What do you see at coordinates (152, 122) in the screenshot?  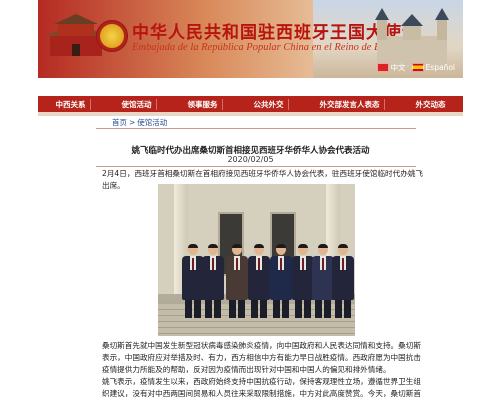 I see `breadcrumb-current: 使馆活动` at bounding box center [152, 122].